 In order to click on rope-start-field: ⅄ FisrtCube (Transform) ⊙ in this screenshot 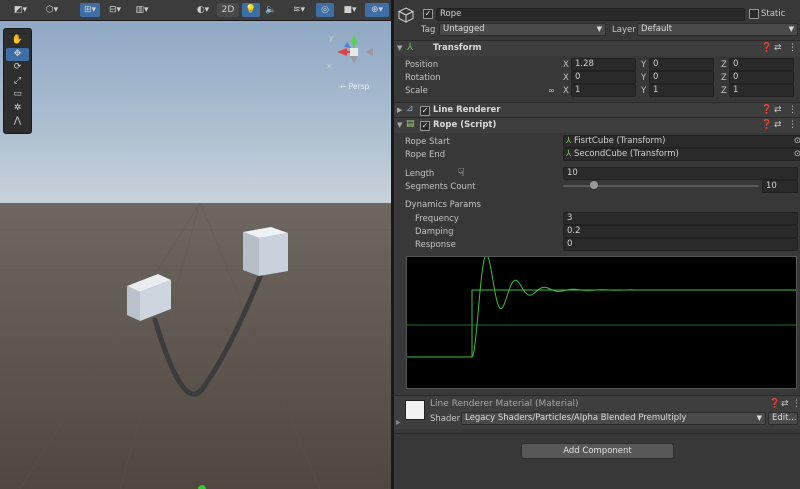, I will do `click(681, 141)`.